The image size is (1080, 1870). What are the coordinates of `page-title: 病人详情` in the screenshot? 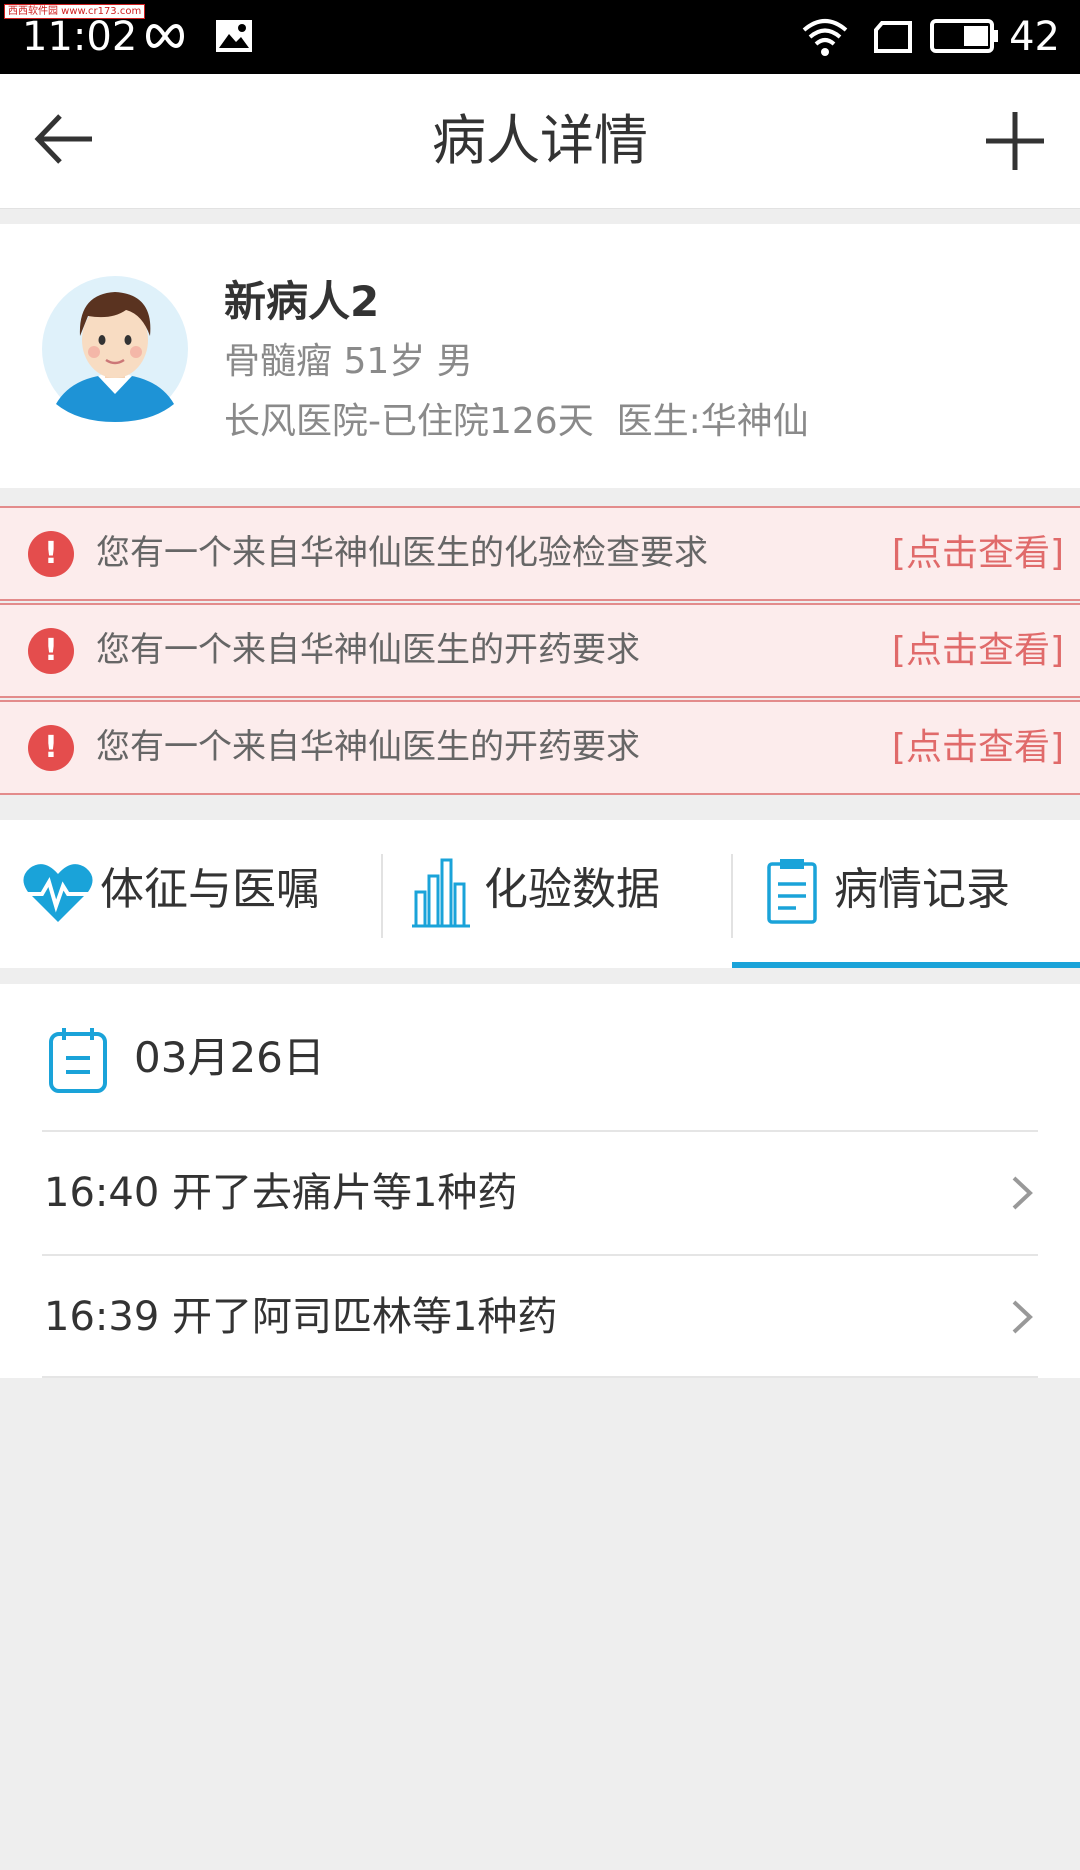 It's located at (540, 140).